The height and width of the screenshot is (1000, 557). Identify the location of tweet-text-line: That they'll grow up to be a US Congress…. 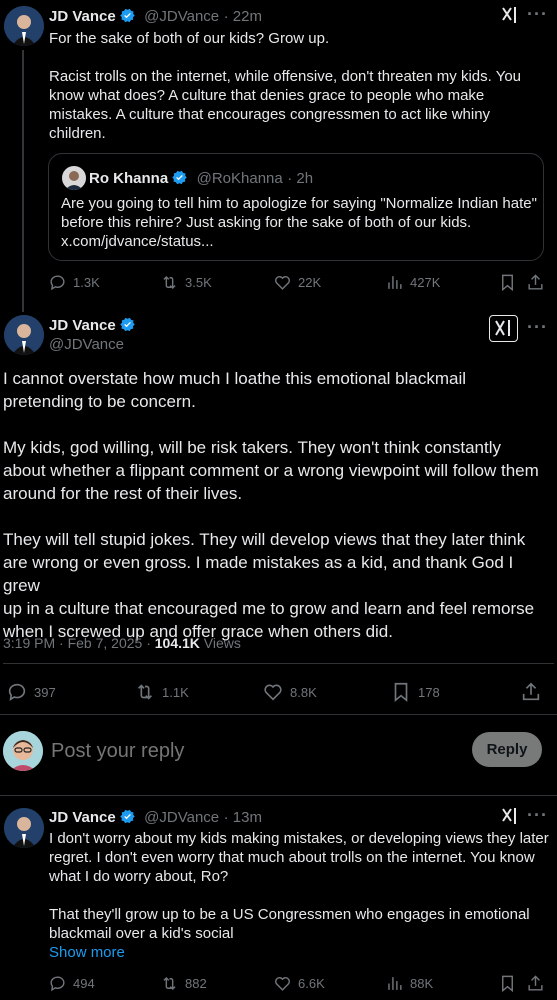
(289, 914).